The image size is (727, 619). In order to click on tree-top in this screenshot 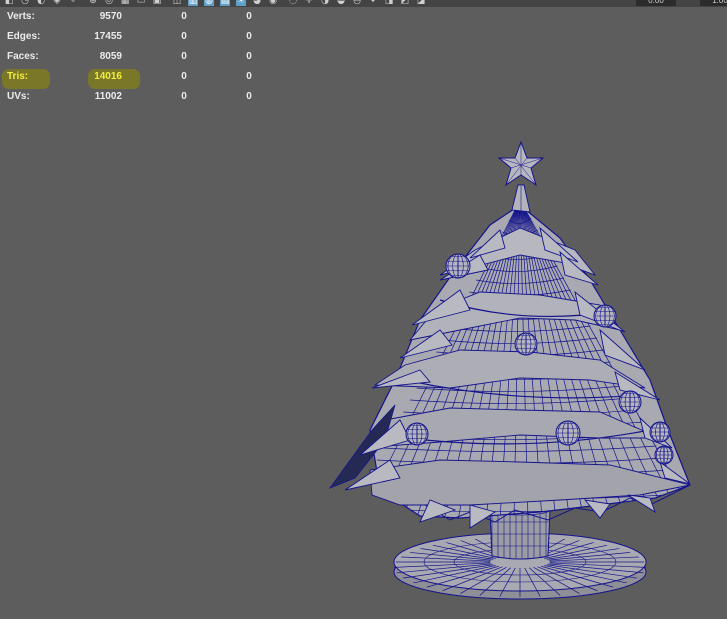, I will do `click(521, 198)`.